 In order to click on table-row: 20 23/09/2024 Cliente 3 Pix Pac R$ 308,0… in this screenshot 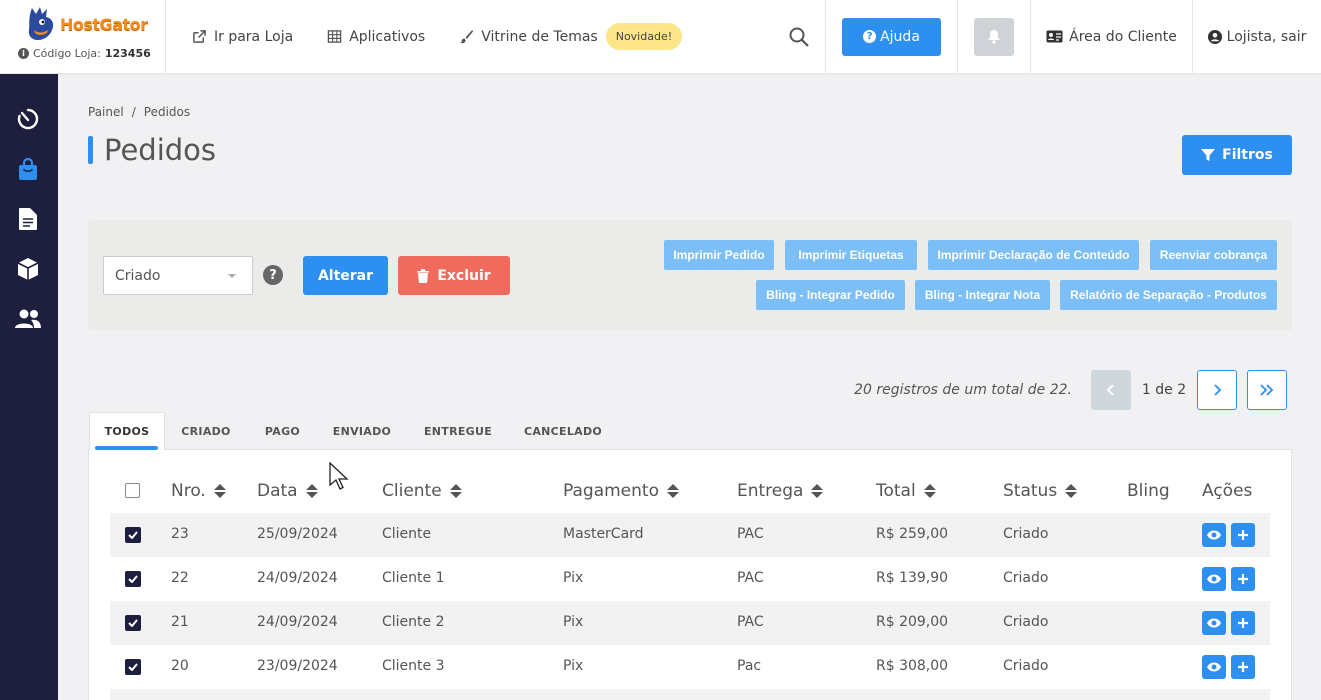, I will do `click(690, 667)`.